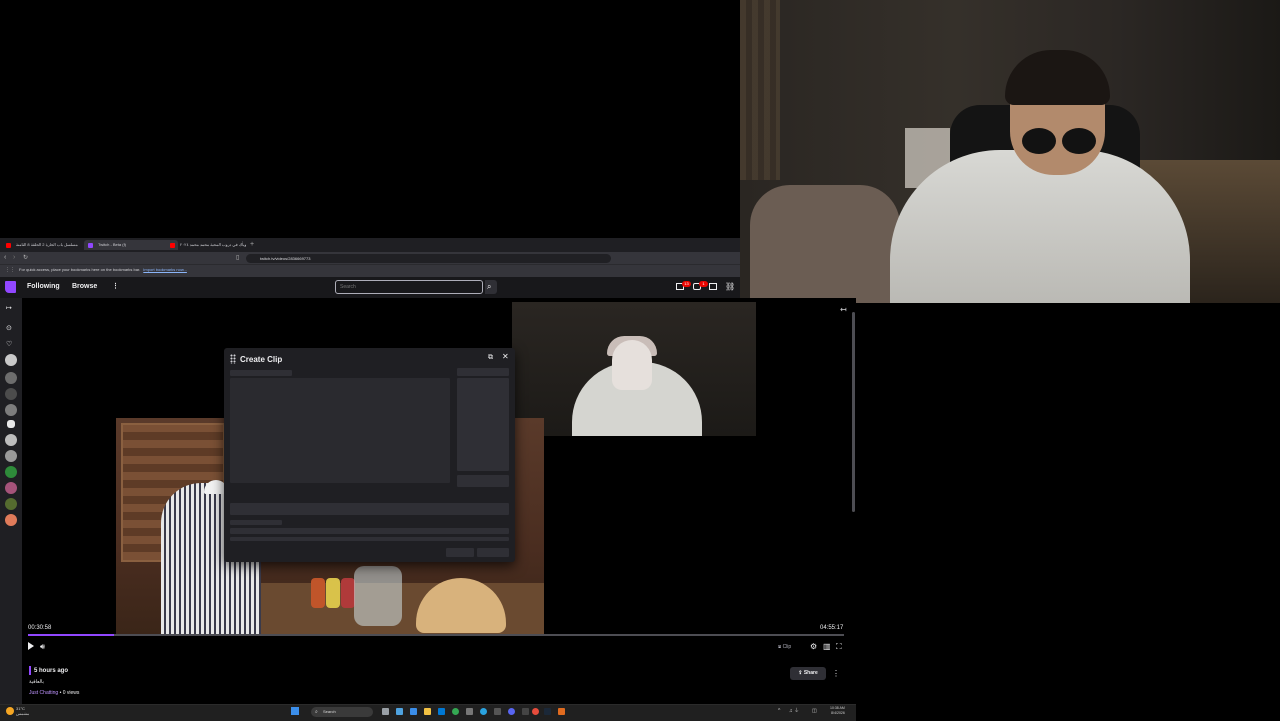  Describe the element at coordinates (490, 358) in the screenshot. I see `popout-icon: ⧉` at that location.